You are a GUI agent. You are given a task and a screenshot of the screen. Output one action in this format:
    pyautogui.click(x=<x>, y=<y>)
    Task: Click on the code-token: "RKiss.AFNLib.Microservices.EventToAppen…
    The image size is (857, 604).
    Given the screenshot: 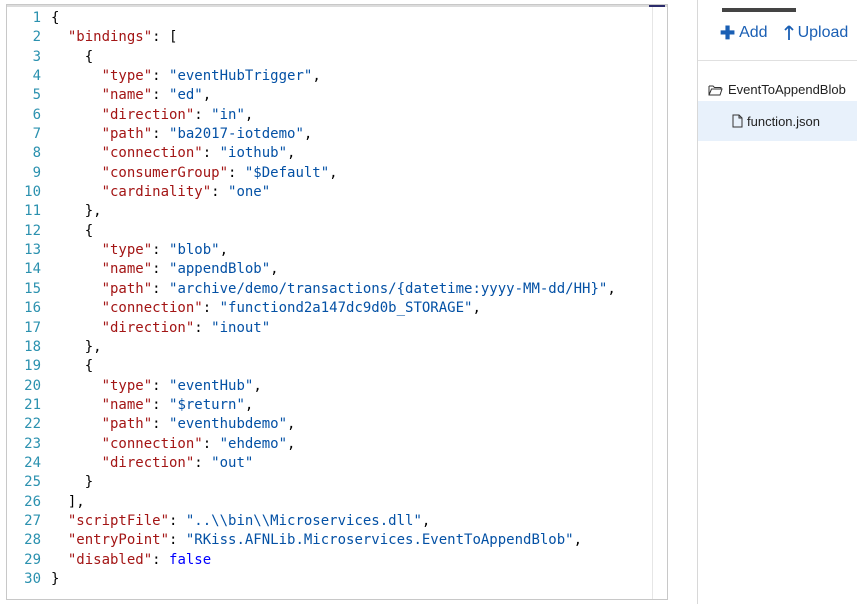 What is the action you would take?
    pyautogui.click(x=379, y=540)
    